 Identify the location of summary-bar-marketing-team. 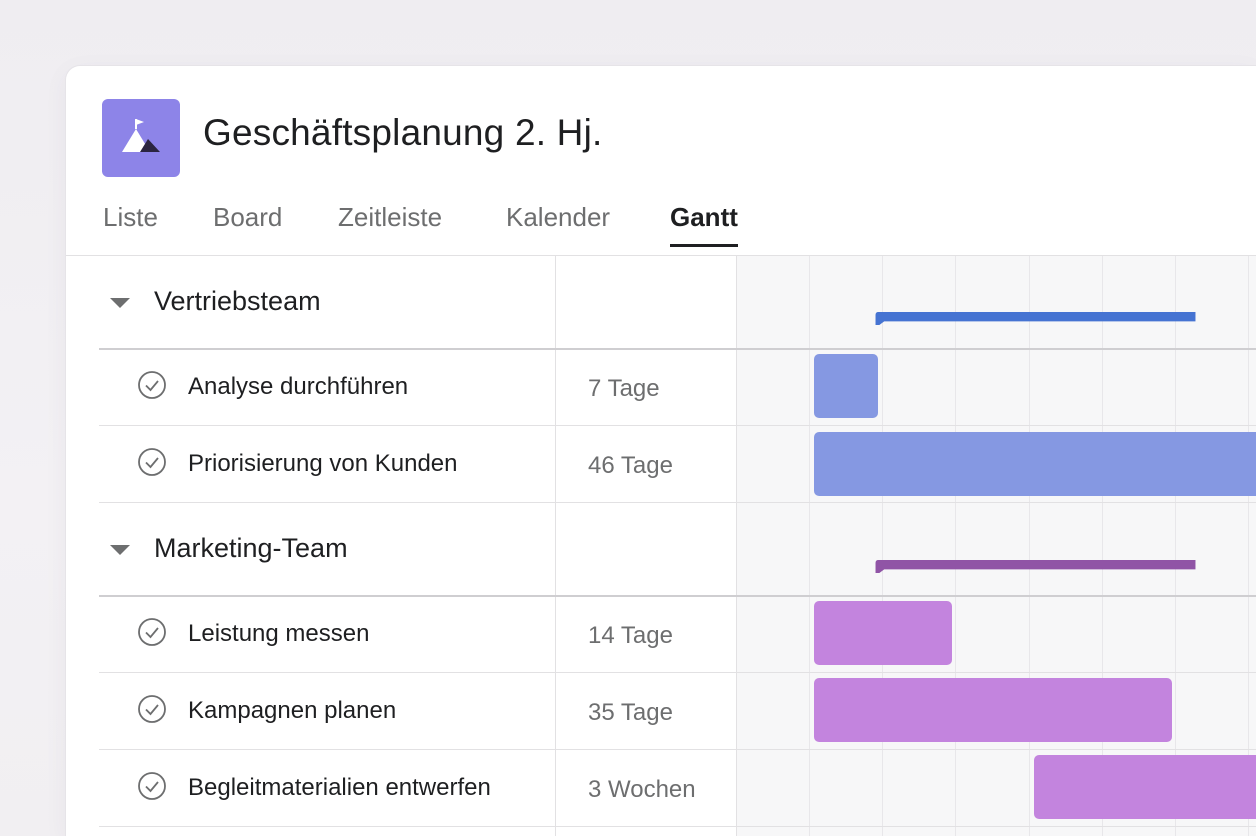
(1035, 566).